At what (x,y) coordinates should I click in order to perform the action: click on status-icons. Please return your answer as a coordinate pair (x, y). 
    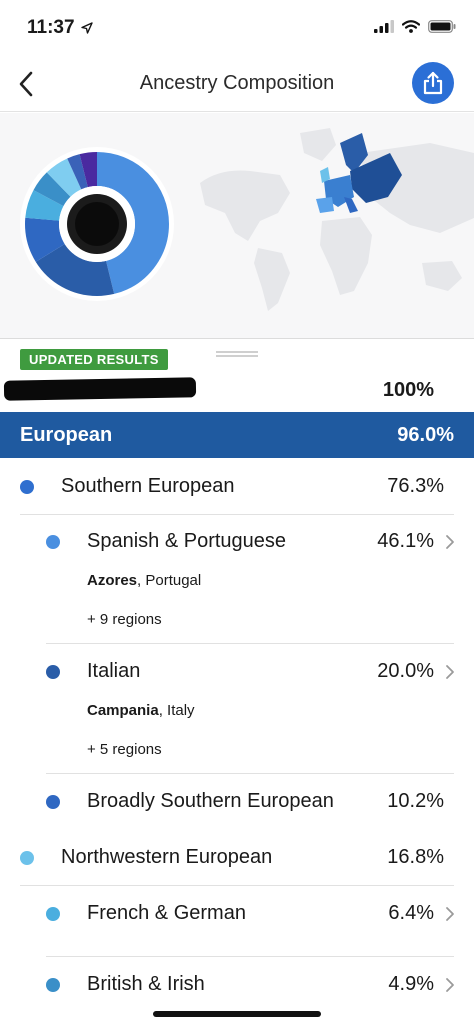
    Looking at the image, I should click on (415, 26).